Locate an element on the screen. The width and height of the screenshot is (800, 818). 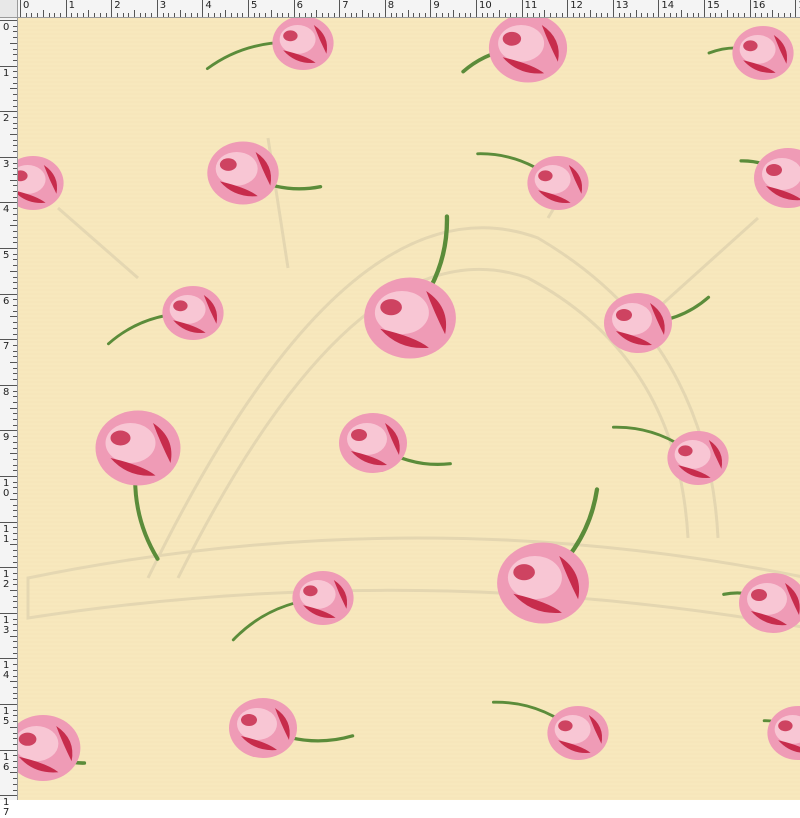
ruler-top-label: 4 is located at coordinates (208, 5).